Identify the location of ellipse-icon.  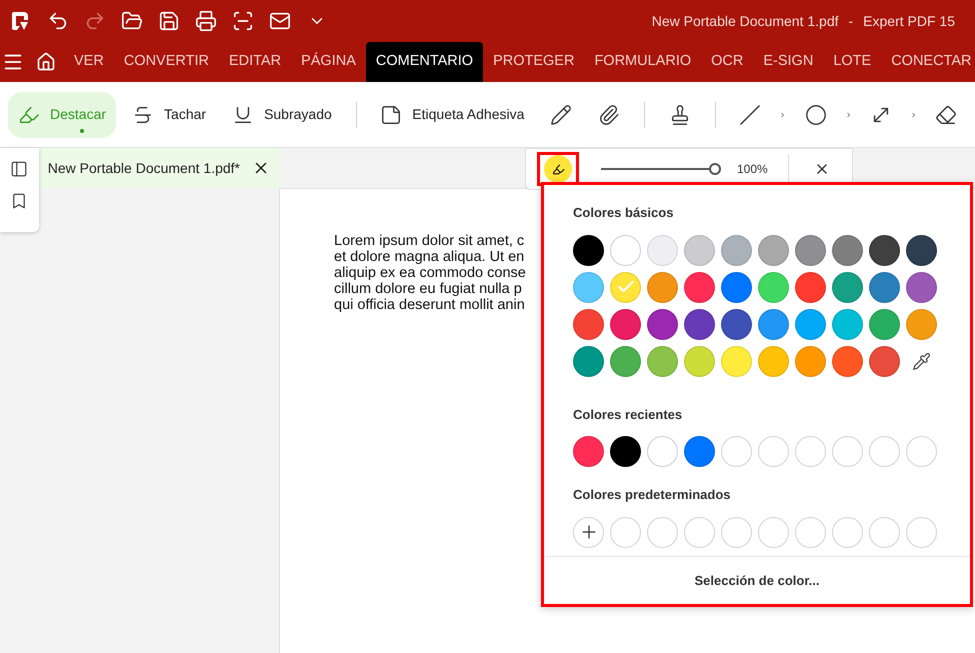
(815, 115).